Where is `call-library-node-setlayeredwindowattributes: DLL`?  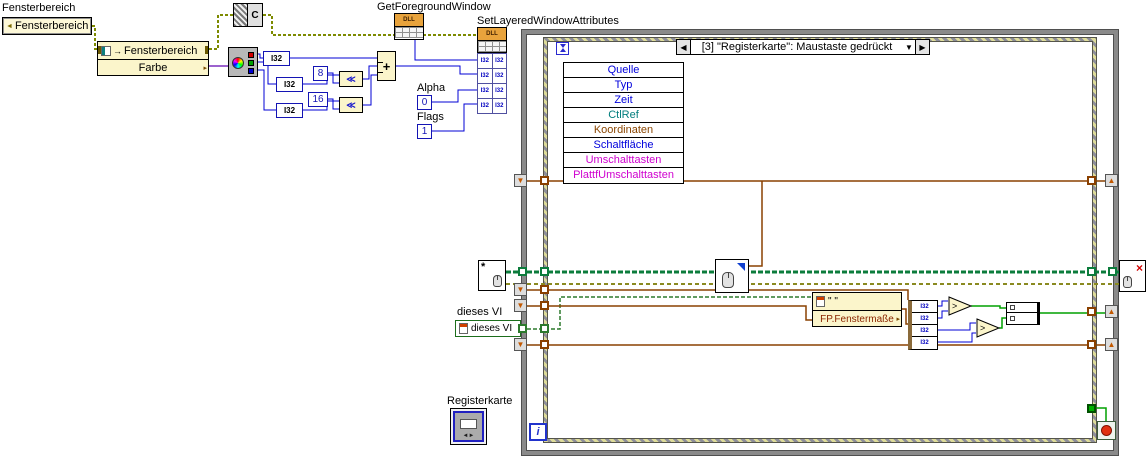 call-library-node-setlayeredwindowattributes: DLL is located at coordinates (492, 40).